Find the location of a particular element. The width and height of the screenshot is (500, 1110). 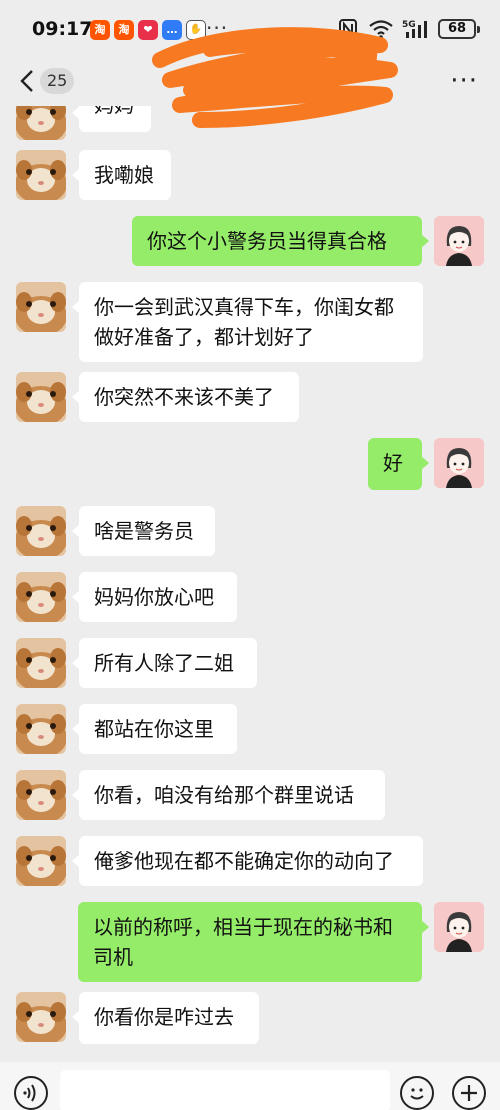

voice-input-button is located at coordinates (31, 1093).